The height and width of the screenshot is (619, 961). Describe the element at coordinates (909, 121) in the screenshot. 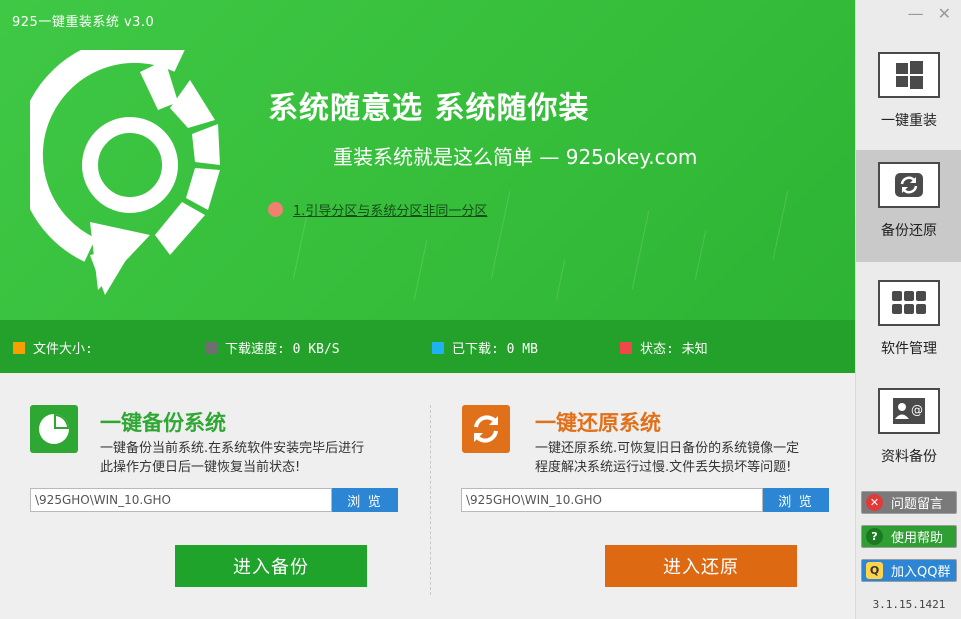

I see `sidebar-item-label: 一键重装` at that location.